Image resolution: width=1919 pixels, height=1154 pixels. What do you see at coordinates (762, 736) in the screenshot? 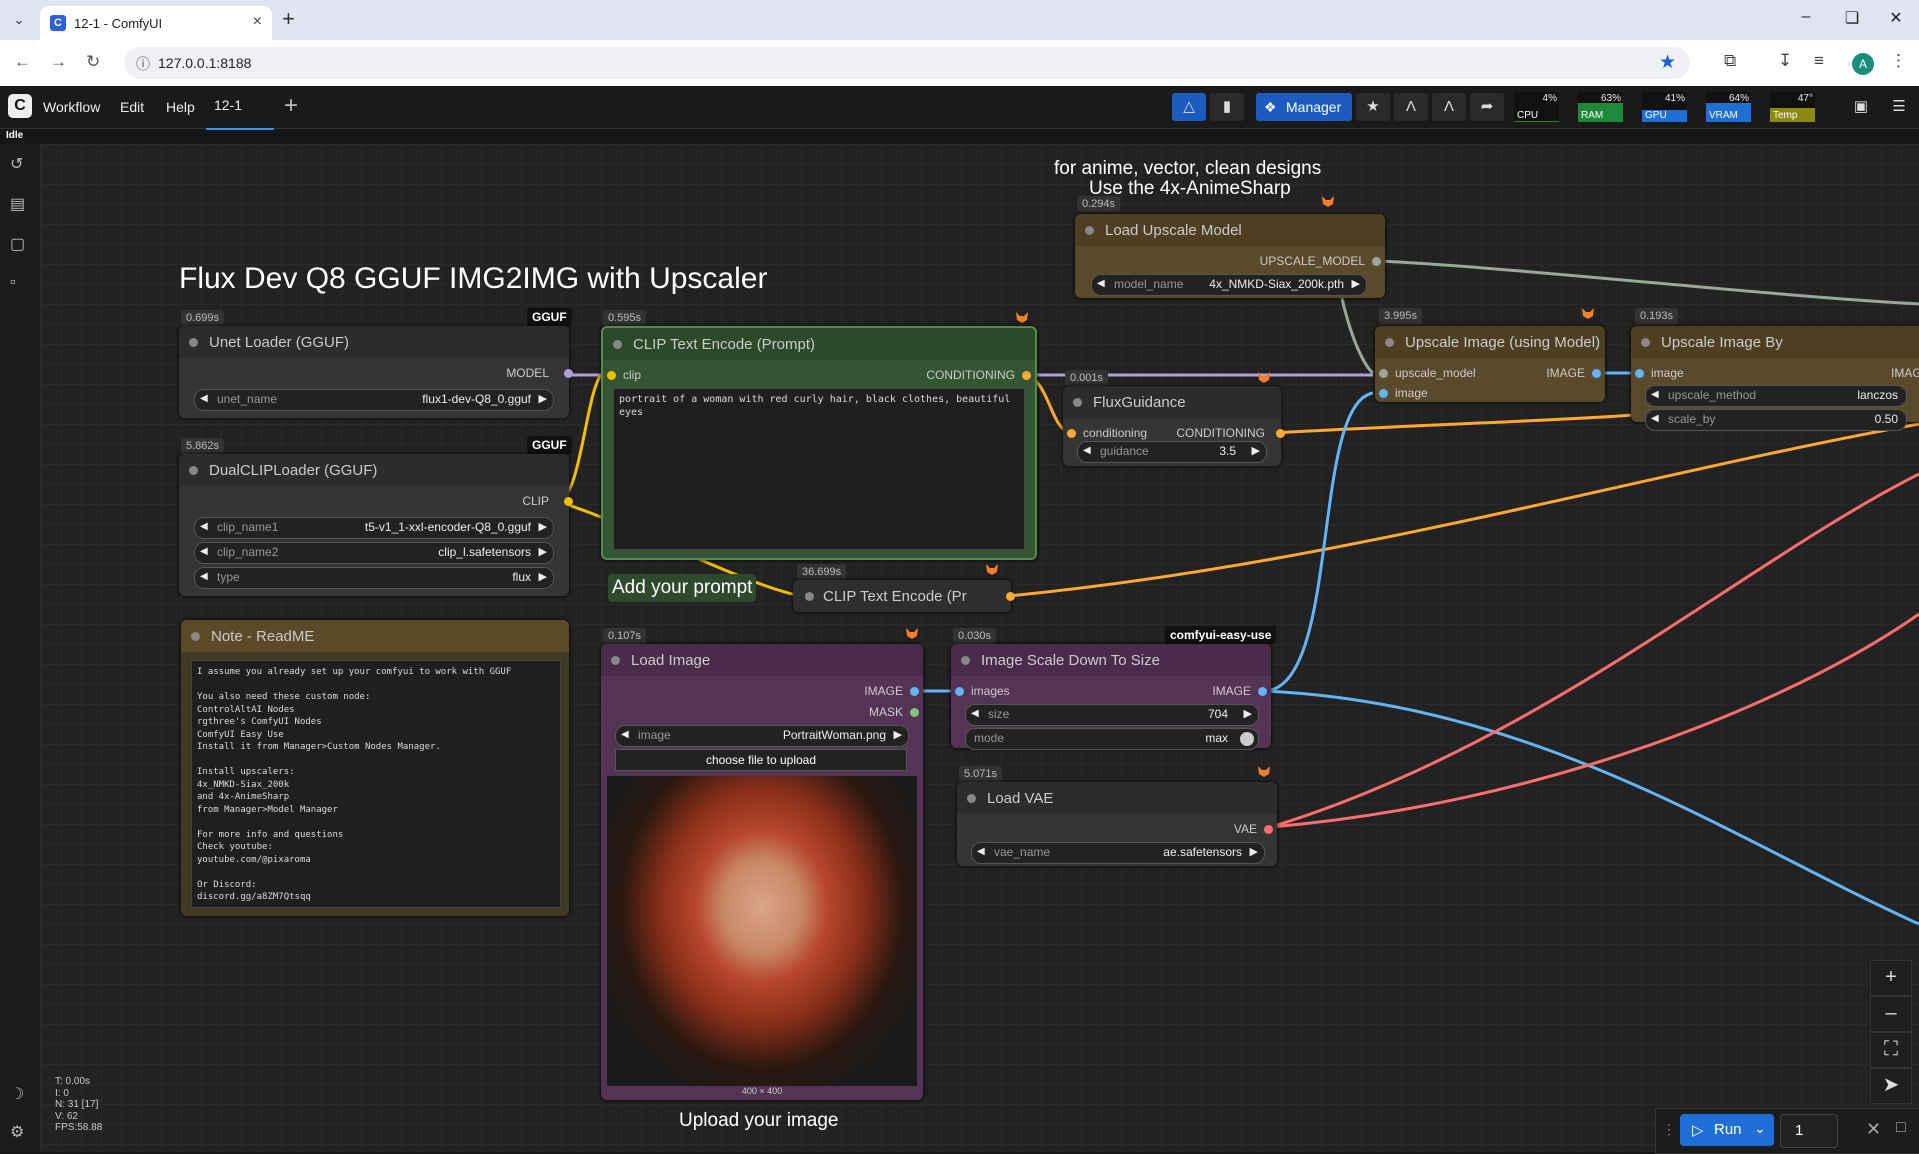
I see `widget-image-select: ◀ image PortraitWoman.png ▶` at bounding box center [762, 736].